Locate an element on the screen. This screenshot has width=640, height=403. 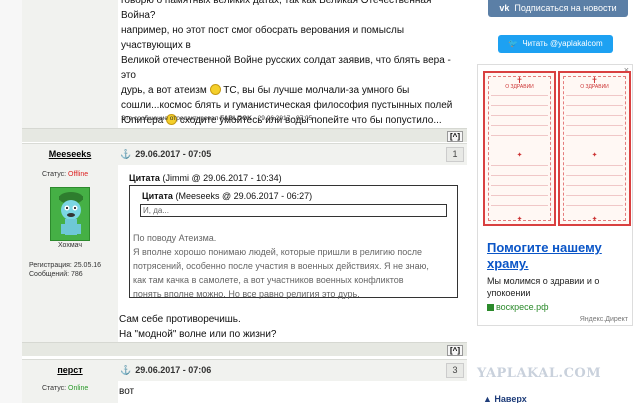
ad-title-line: Помогите нашему is located at coordinates (544, 247).